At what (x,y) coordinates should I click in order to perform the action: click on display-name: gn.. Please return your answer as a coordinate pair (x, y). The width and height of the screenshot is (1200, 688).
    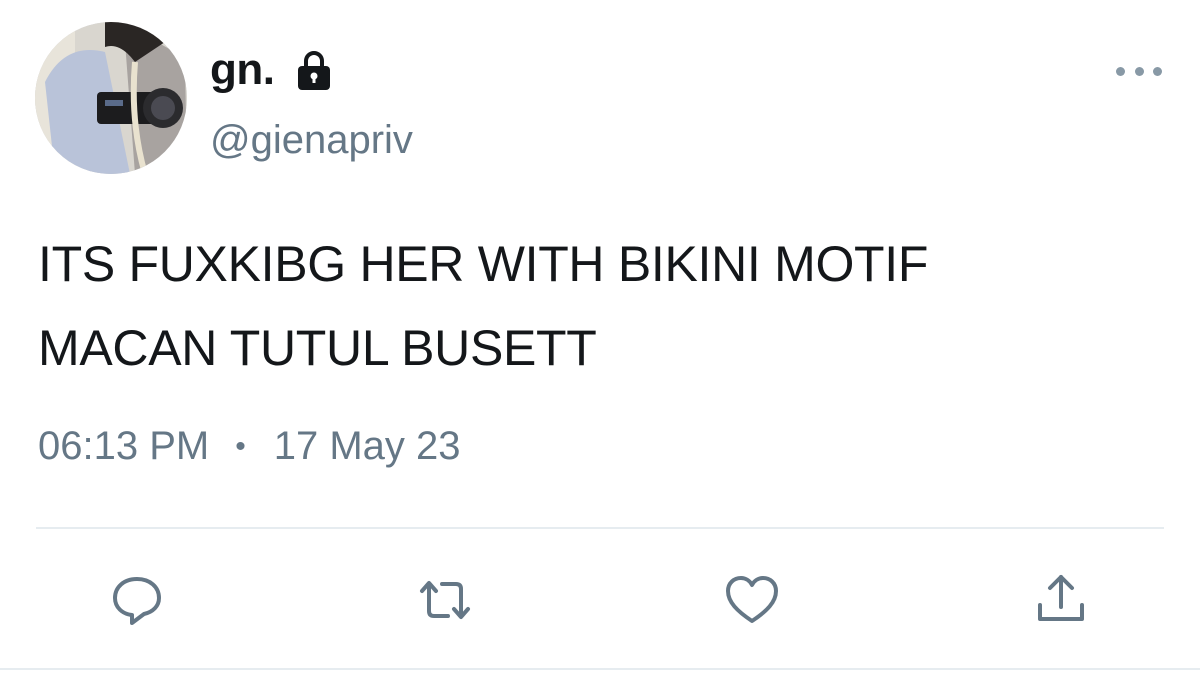
    Looking at the image, I should click on (242, 70).